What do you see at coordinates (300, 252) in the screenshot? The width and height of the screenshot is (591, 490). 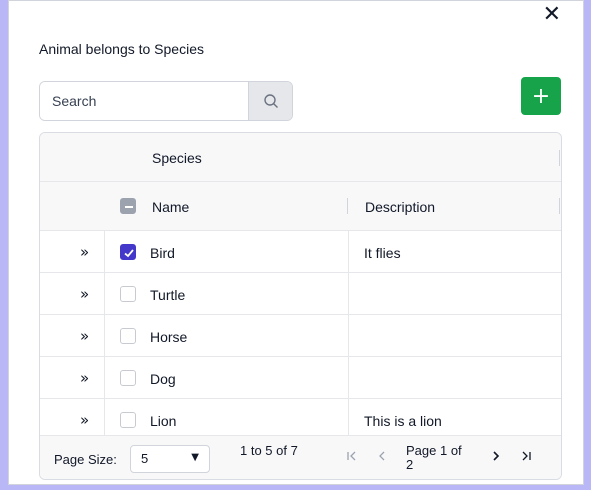 I see `table-row: » Bird It flies` at bounding box center [300, 252].